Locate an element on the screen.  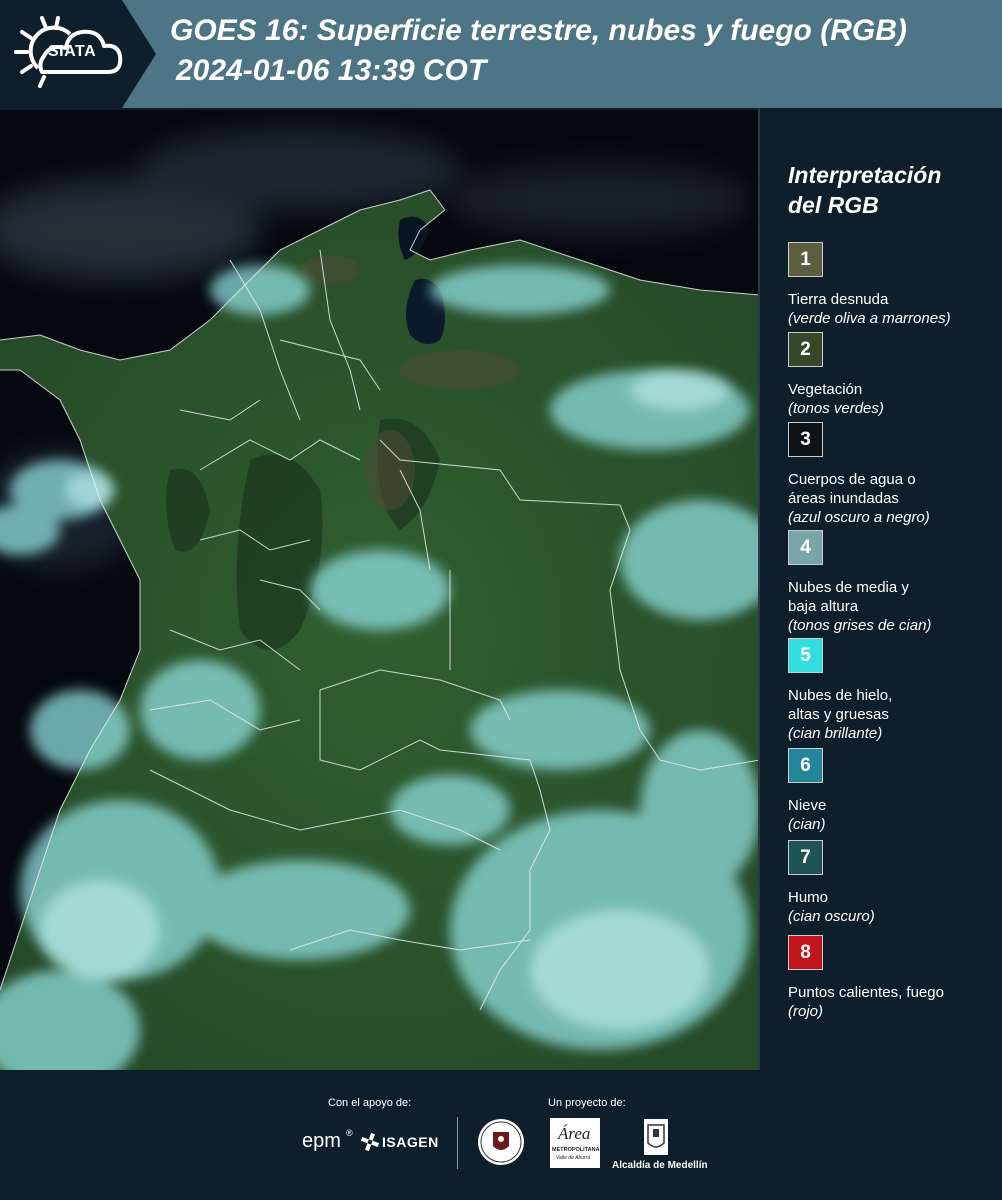
legend-swatch: 3 is located at coordinates (805, 439).